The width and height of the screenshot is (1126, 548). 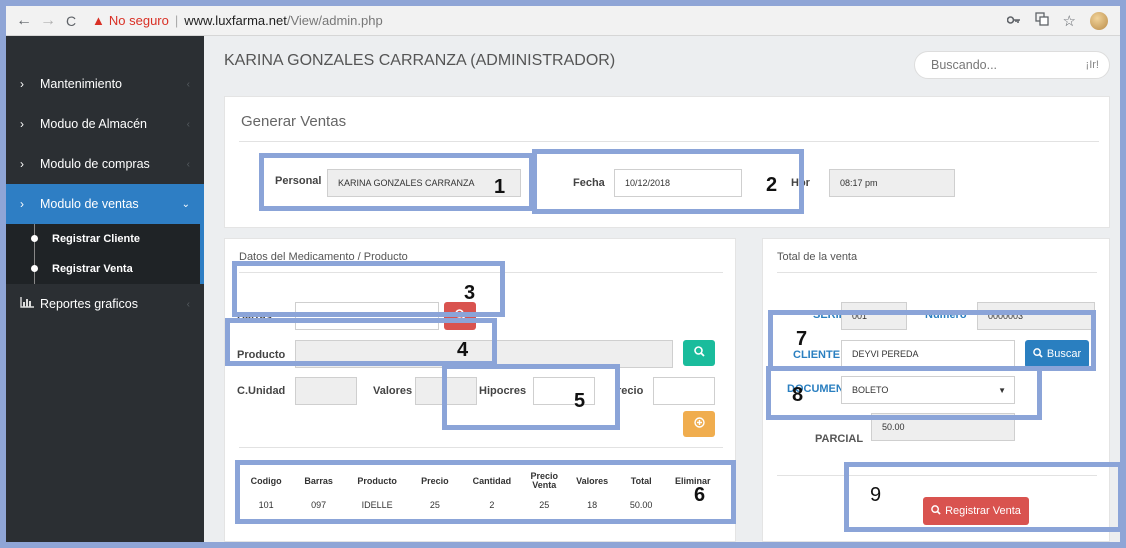 I want to click on annotation-number-6: 6, so click(x=700, y=495).